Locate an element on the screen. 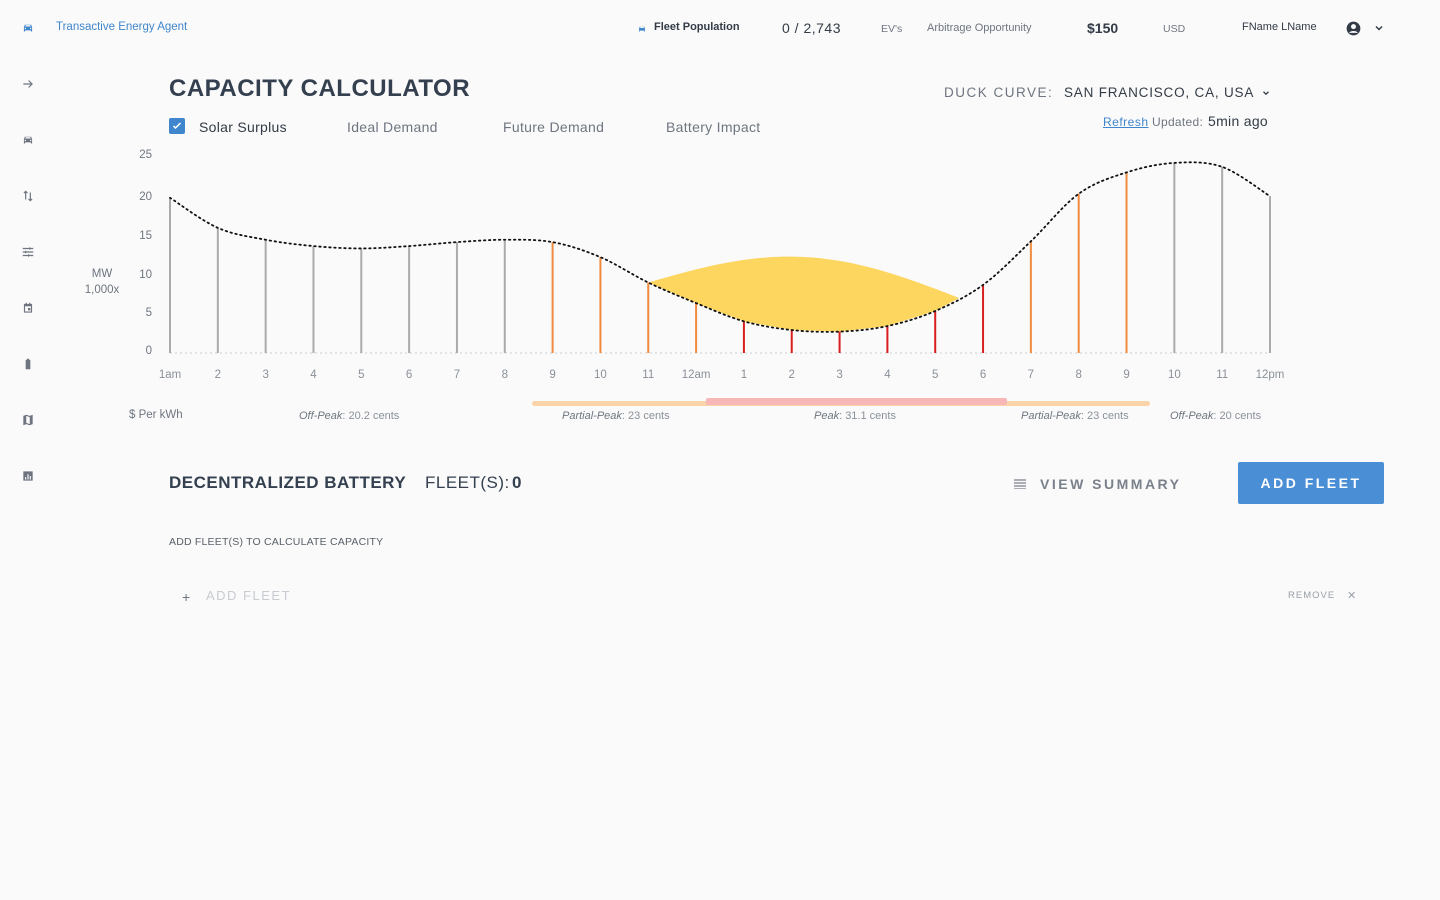 The width and height of the screenshot is (1440, 900). x-tick-label: 1 is located at coordinates (744, 375).